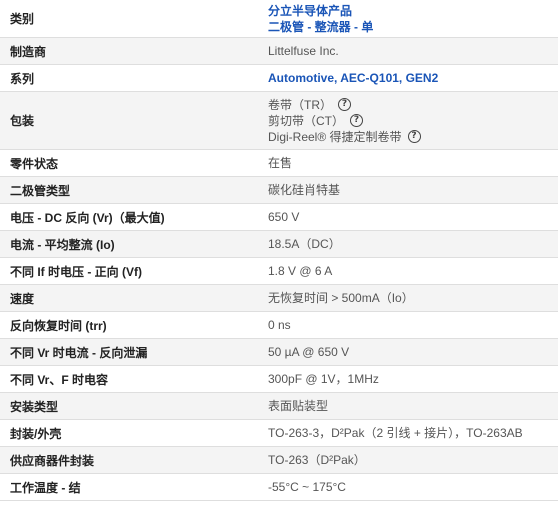 The image size is (558, 506). Describe the element at coordinates (79, 352) in the screenshot. I see `attr-label: 不同 Vr 时电流 - 反向泄漏` at that location.